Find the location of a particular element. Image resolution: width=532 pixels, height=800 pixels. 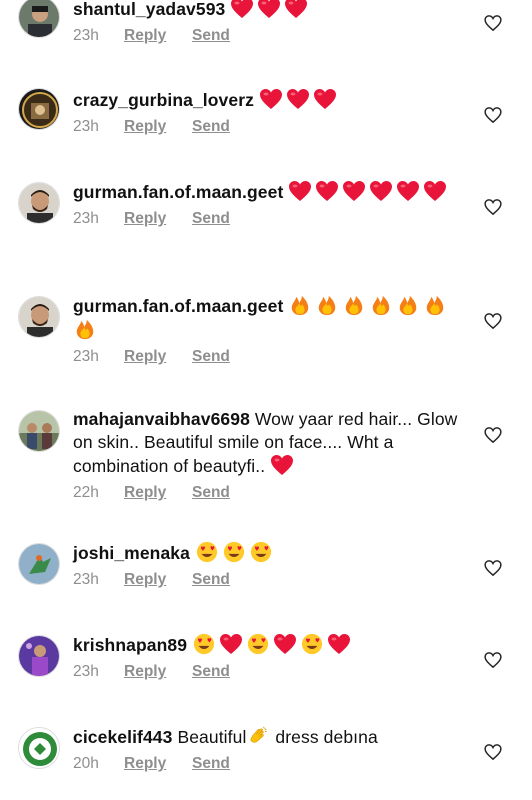

comment-username: joshi_menaka is located at coordinates (131, 553).